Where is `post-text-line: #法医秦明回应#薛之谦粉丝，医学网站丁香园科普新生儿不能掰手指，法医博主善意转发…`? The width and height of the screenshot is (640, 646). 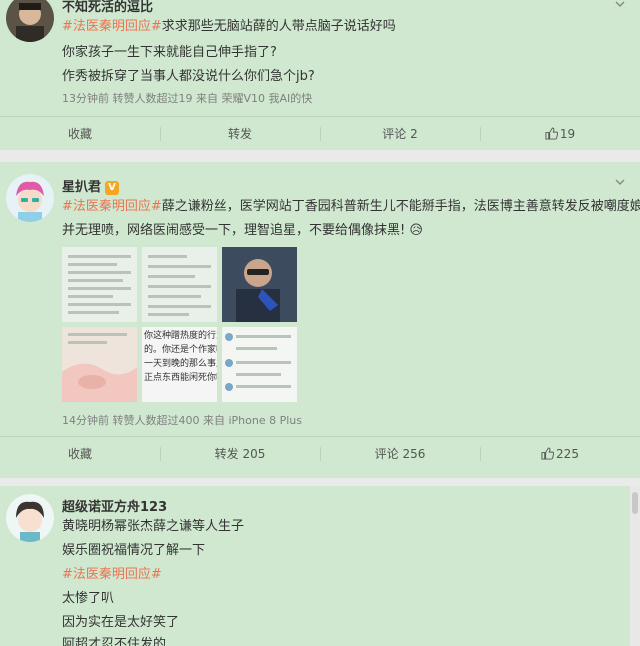
post-text-line: #法医秦明回应#薛之谦粉丝，医学网站丁香园科普新生儿不能掰手指，法医博主善意转发… is located at coordinates (351, 206).